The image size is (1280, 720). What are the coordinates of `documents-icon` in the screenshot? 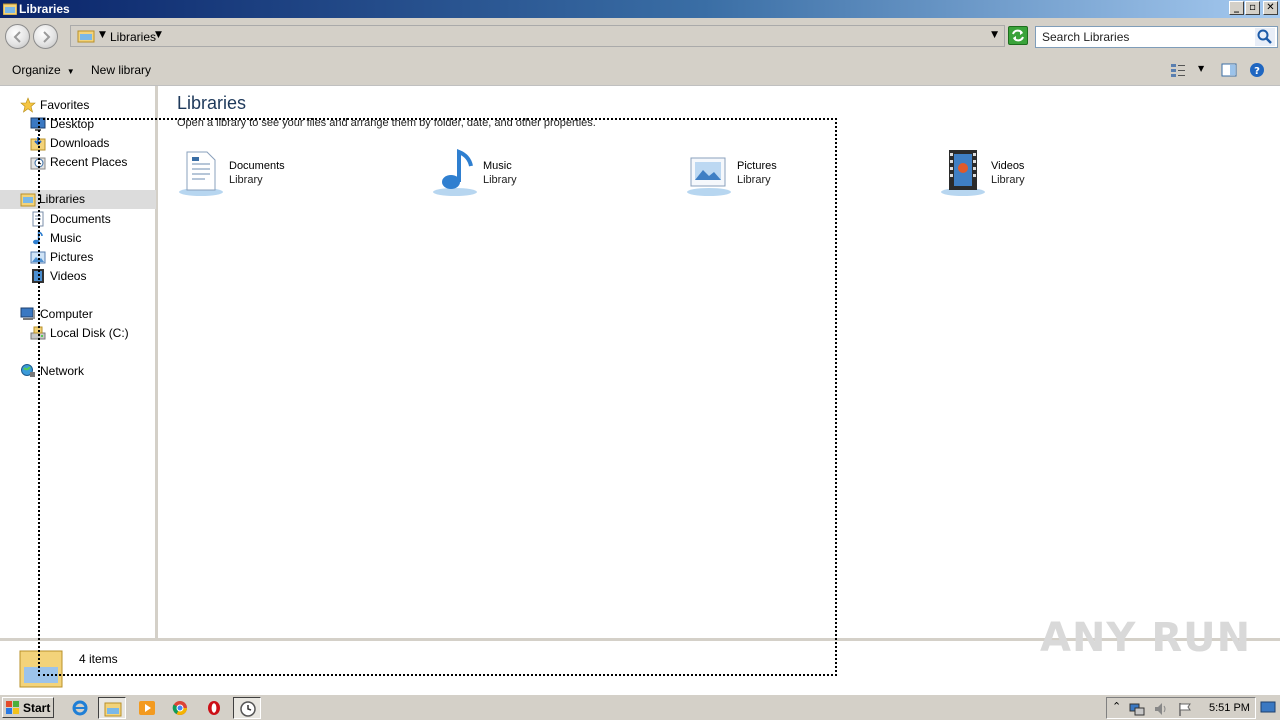 It's located at (38, 219).